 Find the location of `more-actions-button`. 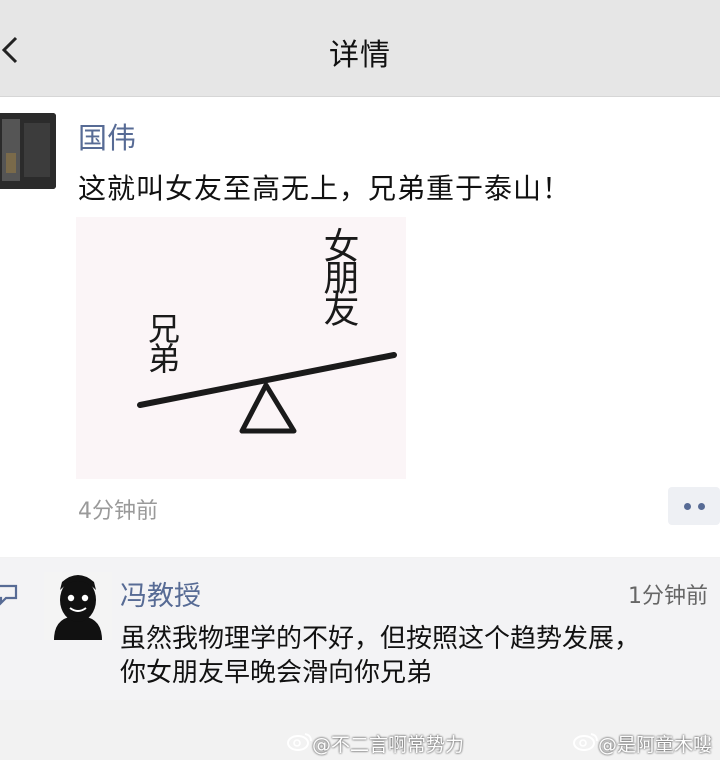

more-actions-button is located at coordinates (694, 506).